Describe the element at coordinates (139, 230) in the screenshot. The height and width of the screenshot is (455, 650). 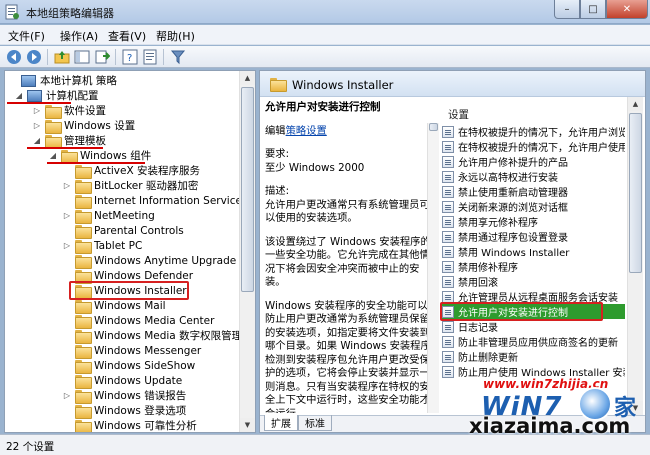
I see `tree-node-label: Parental Controls` at that location.